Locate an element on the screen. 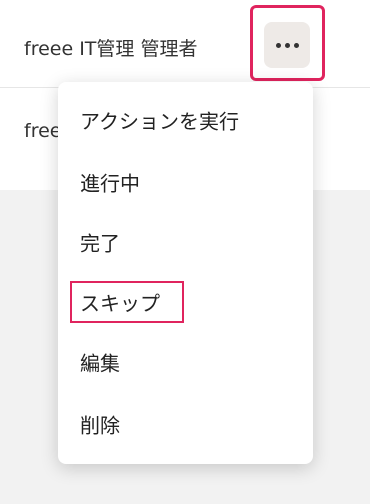 Image resolution: width=370 pixels, height=504 pixels. row-title: freee IT管理 管理者 is located at coordinates (111, 49).